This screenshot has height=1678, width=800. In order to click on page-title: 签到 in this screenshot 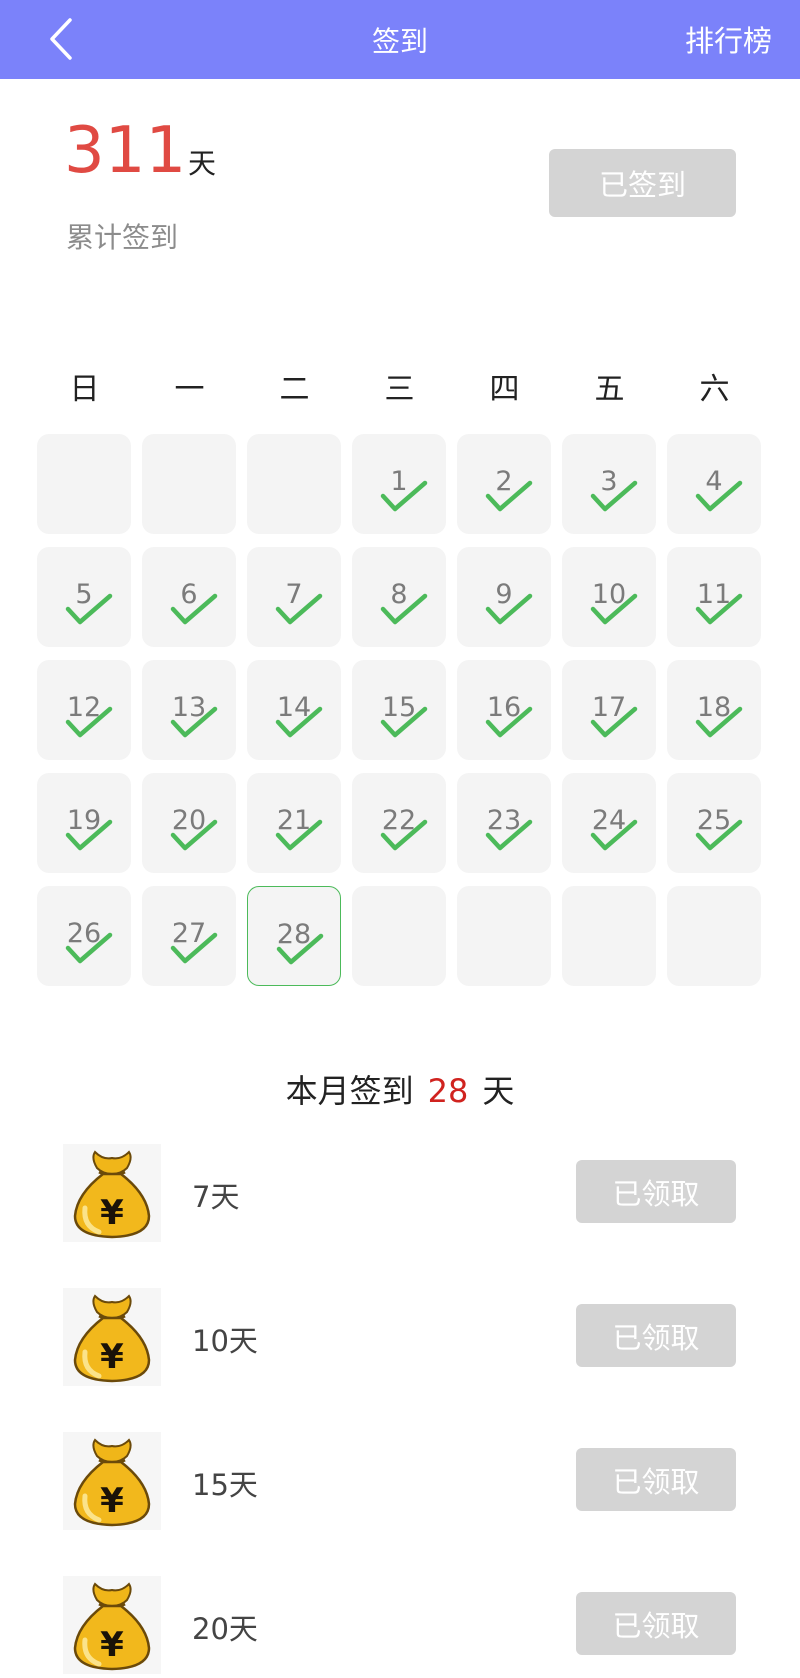, I will do `click(399, 41)`.